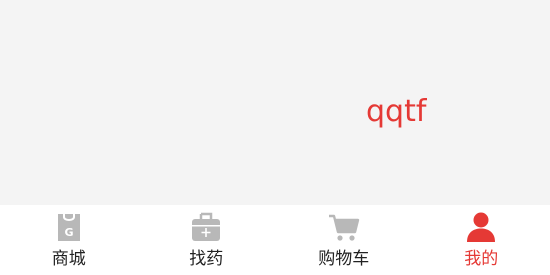 The width and height of the screenshot is (550, 275). I want to click on tab-mine: 我的, so click(481, 240).